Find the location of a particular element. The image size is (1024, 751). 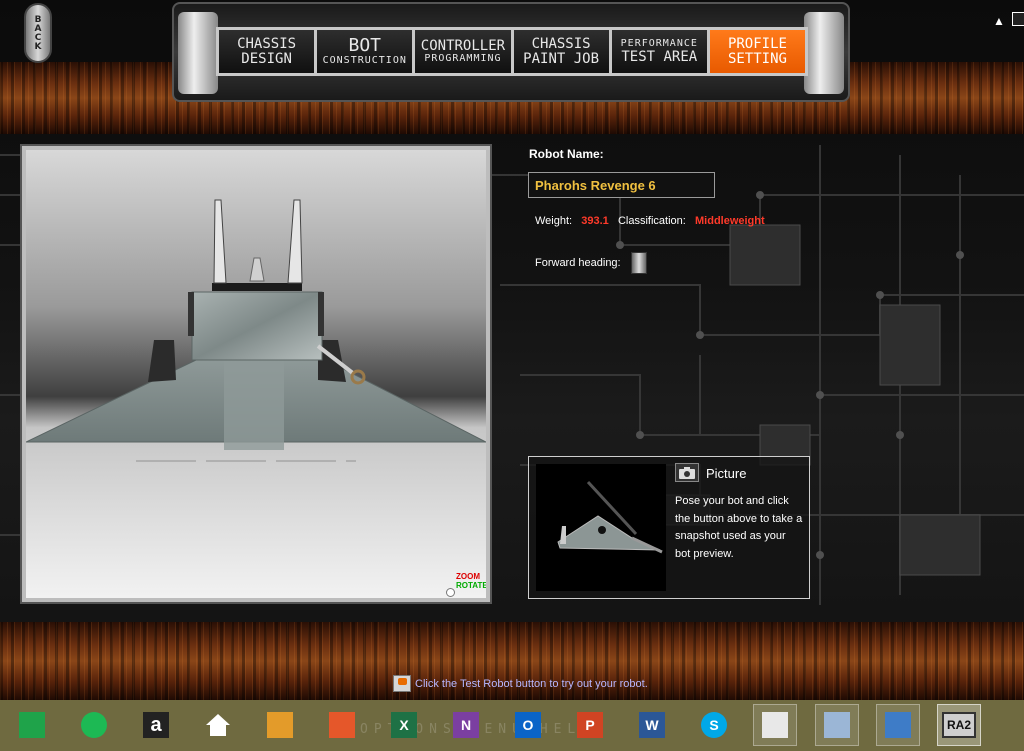

camera-icon is located at coordinates (687, 472).